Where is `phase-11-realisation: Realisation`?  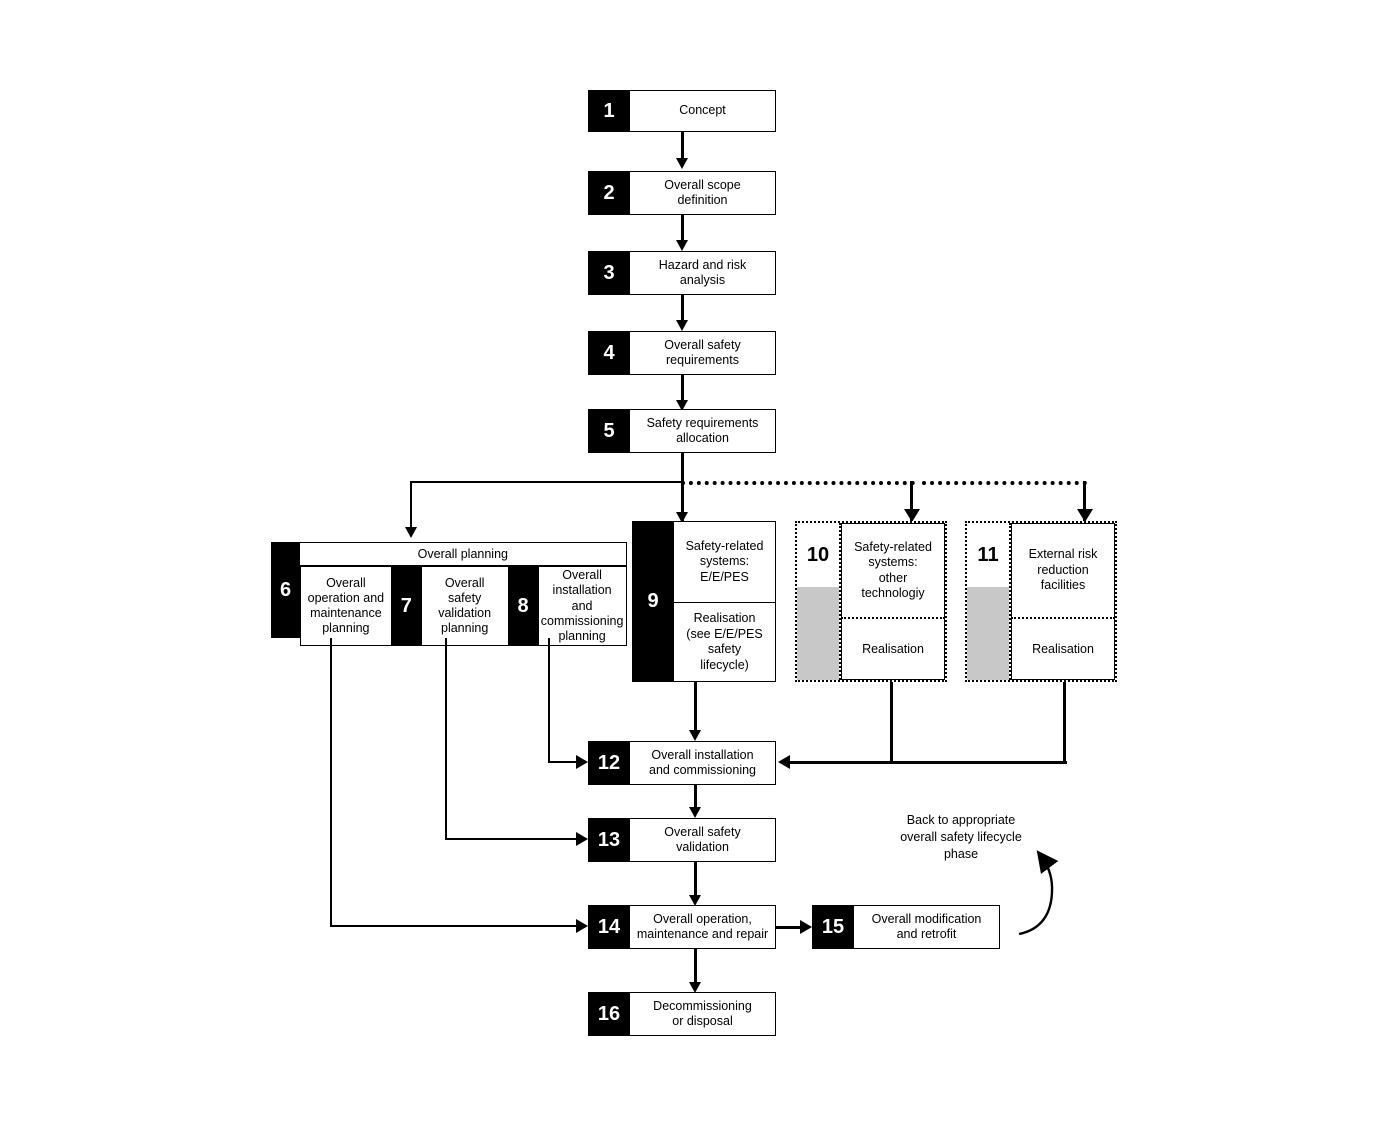
phase-11-realisation: Realisation is located at coordinates (1063, 649).